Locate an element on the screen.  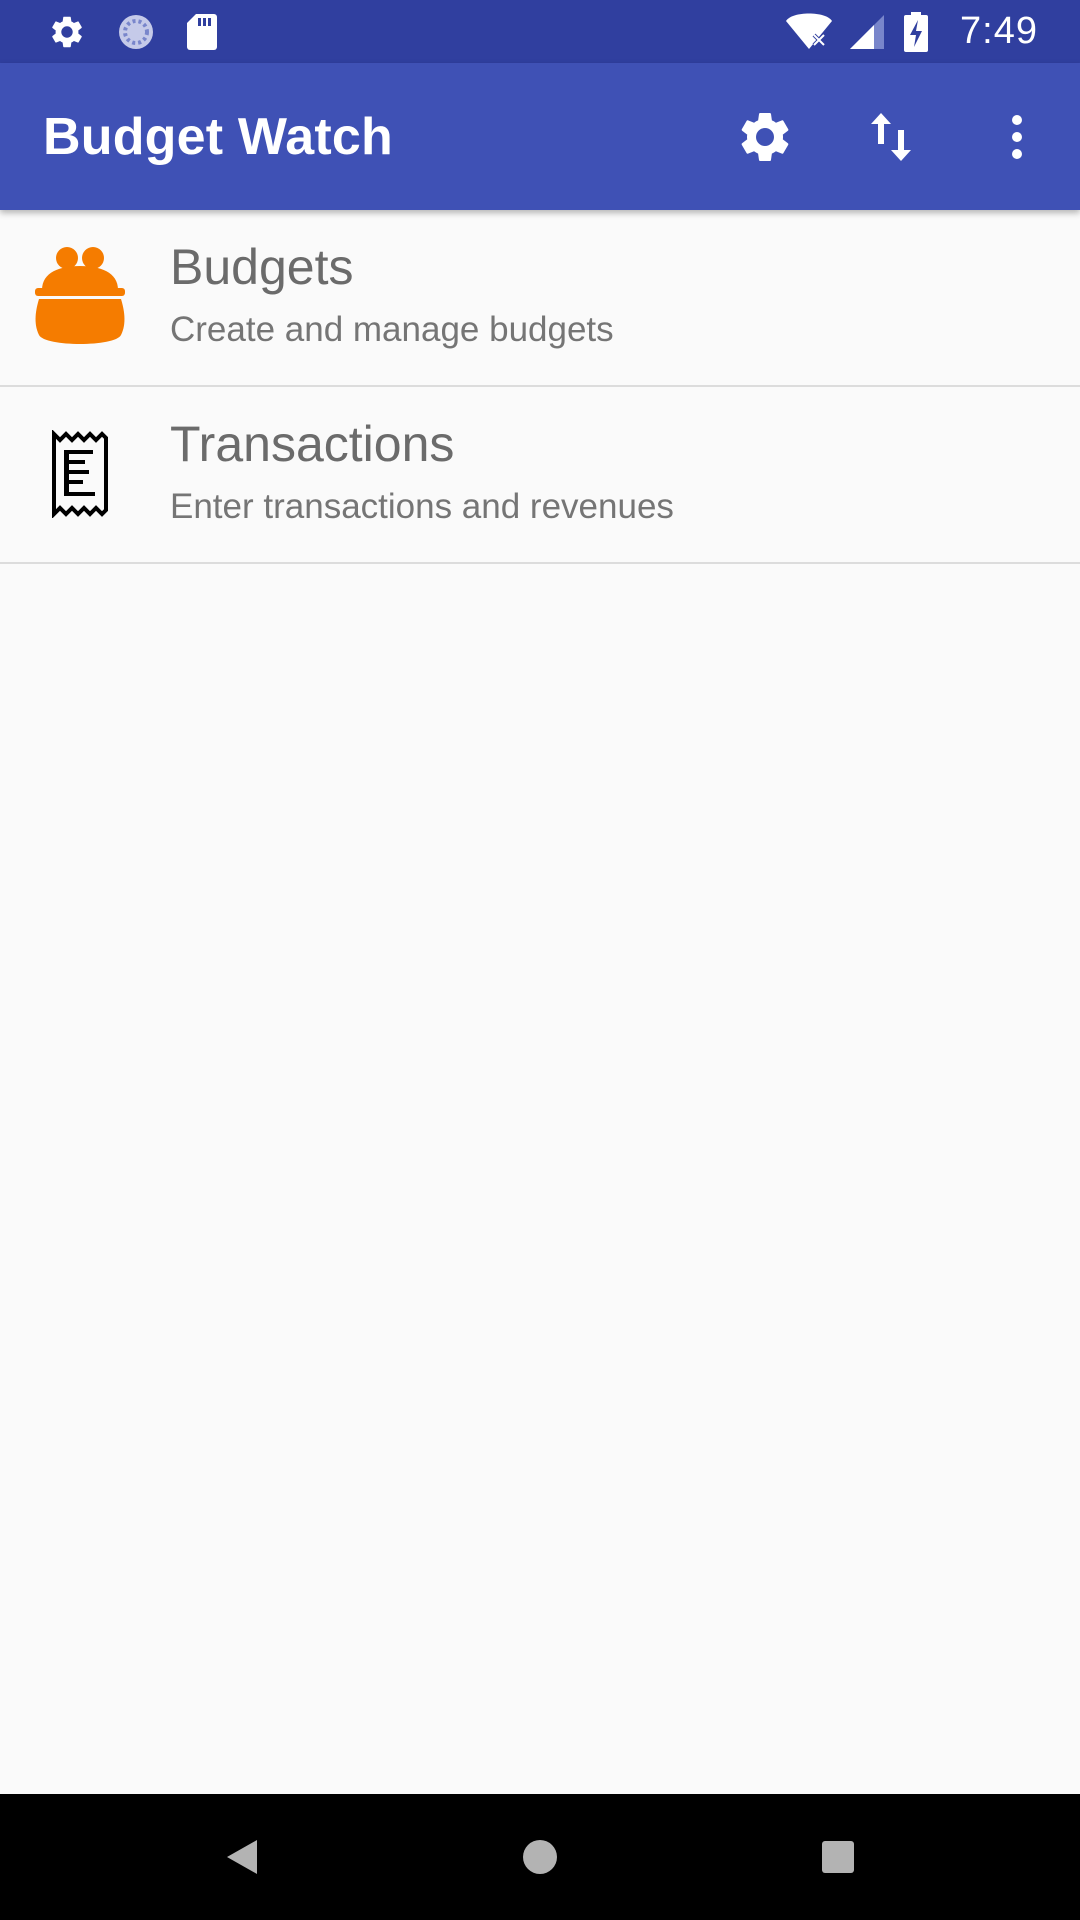
sd-card-icon is located at coordinates (202, 32).